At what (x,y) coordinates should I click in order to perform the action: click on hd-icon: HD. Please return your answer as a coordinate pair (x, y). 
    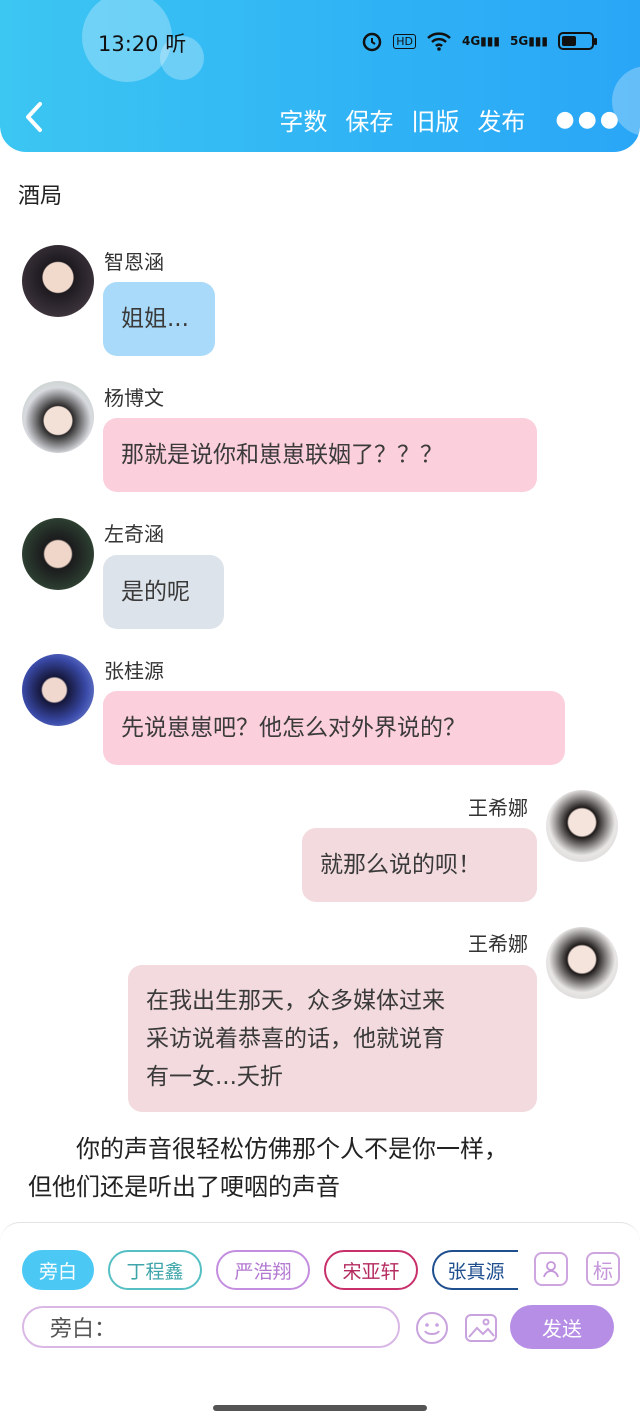
    Looking at the image, I should click on (404, 41).